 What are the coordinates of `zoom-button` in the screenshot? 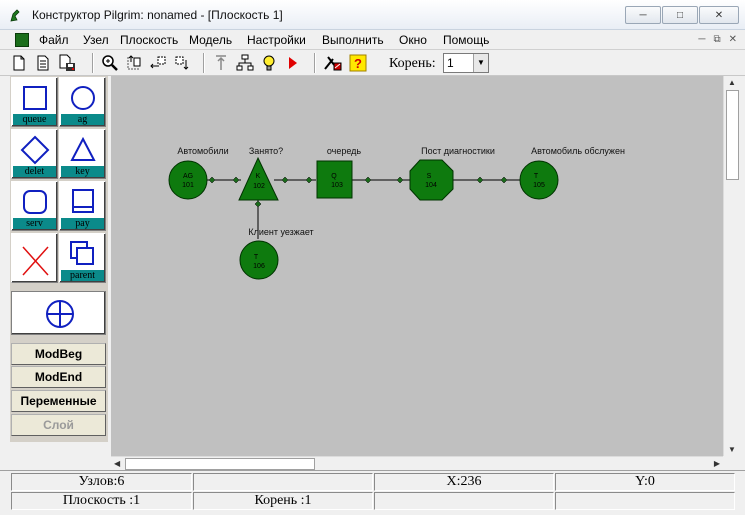 It's located at (110, 63).